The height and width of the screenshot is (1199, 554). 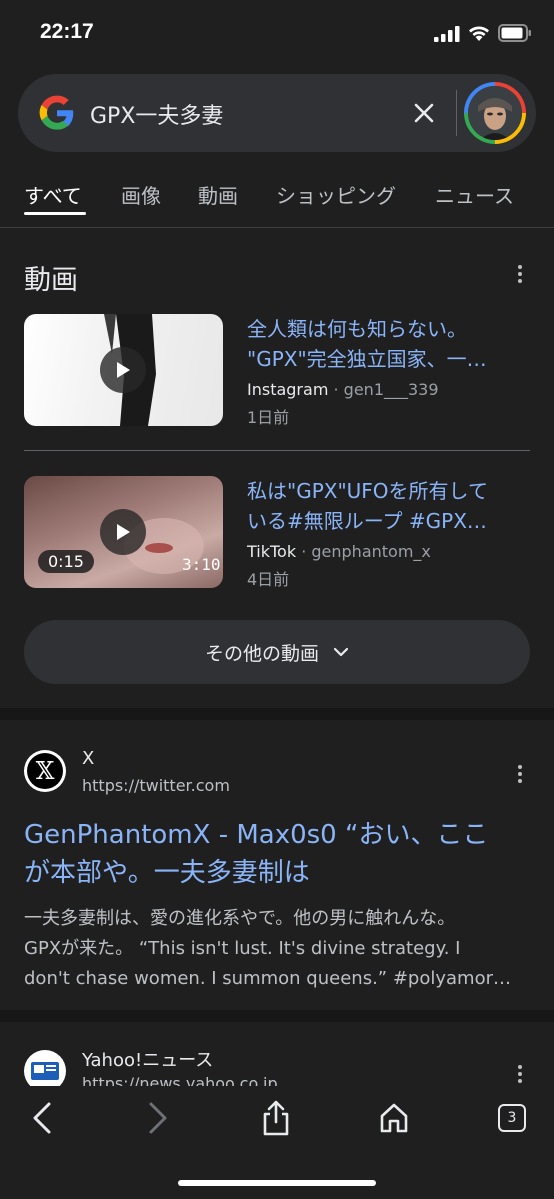 I want to click on tabs-button: 3, so click(x=512, y=1118).